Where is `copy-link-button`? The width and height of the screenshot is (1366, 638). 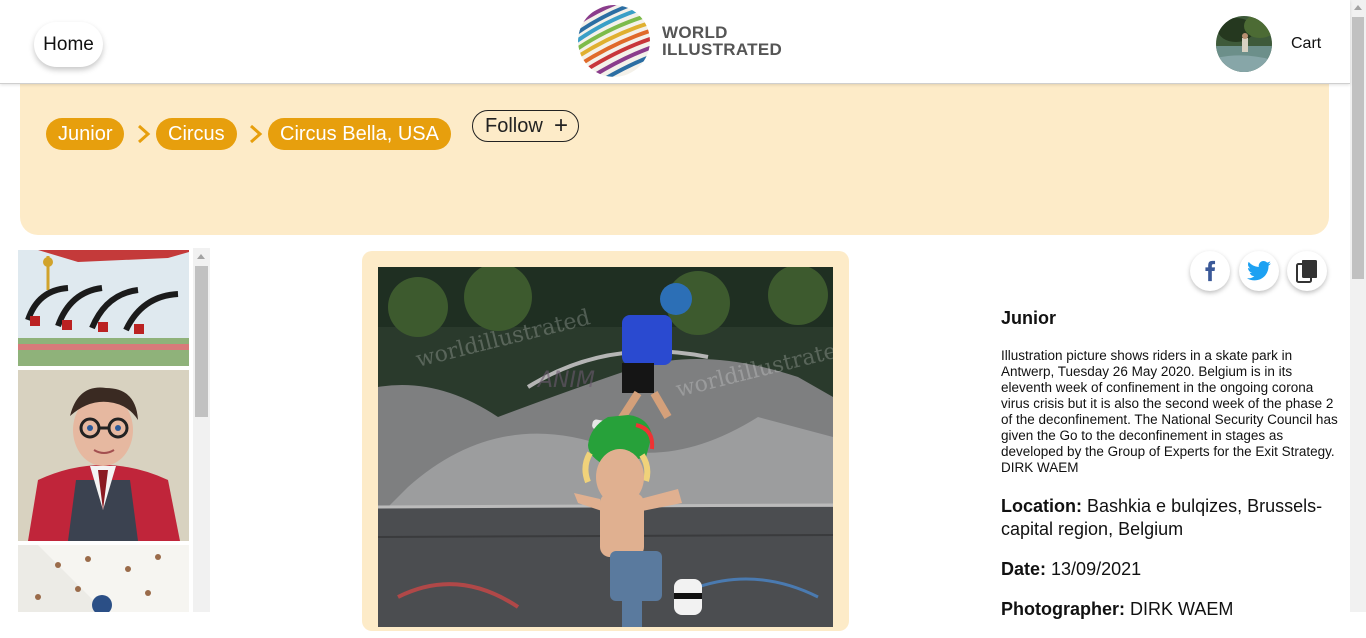
copy-link-button is located at coordinates (1307, 271).